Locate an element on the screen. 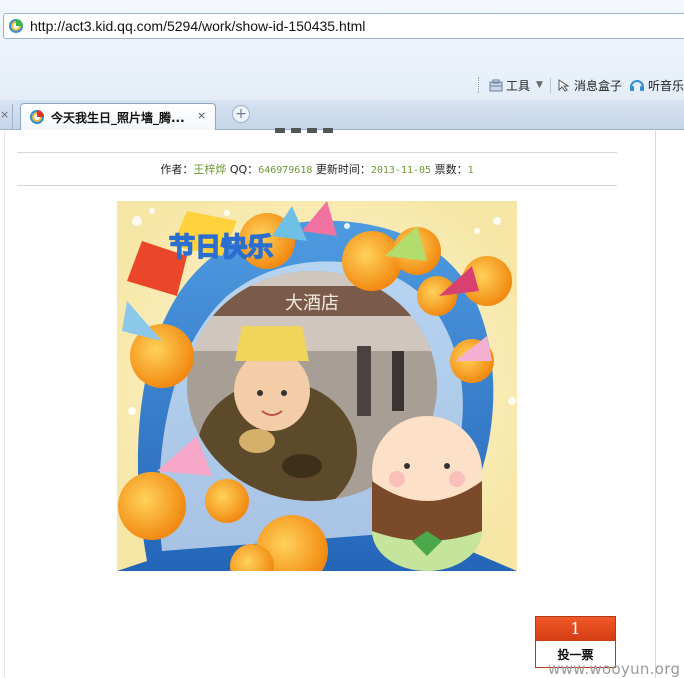  new-tab-button: + is located at coordinates (241, 114).